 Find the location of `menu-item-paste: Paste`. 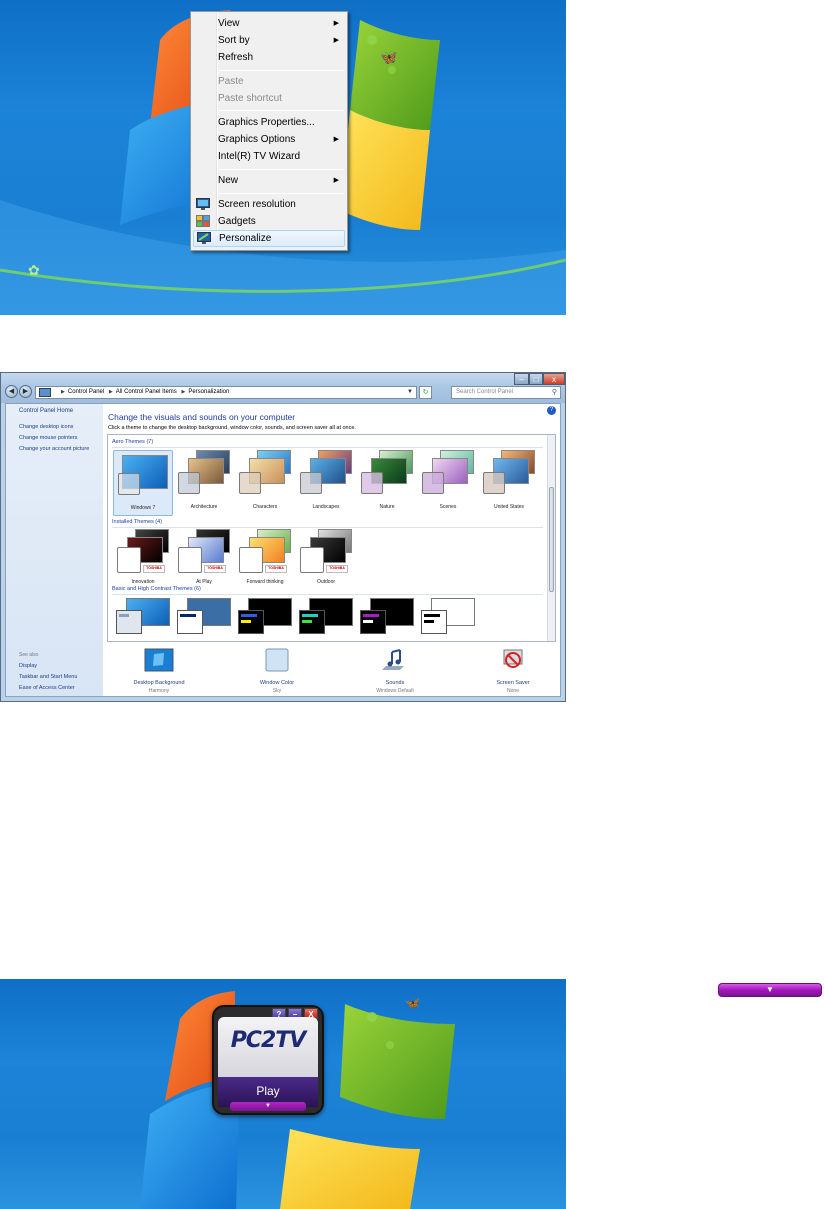

menu-item-paste: Paste is located at coordinates (269, 81).